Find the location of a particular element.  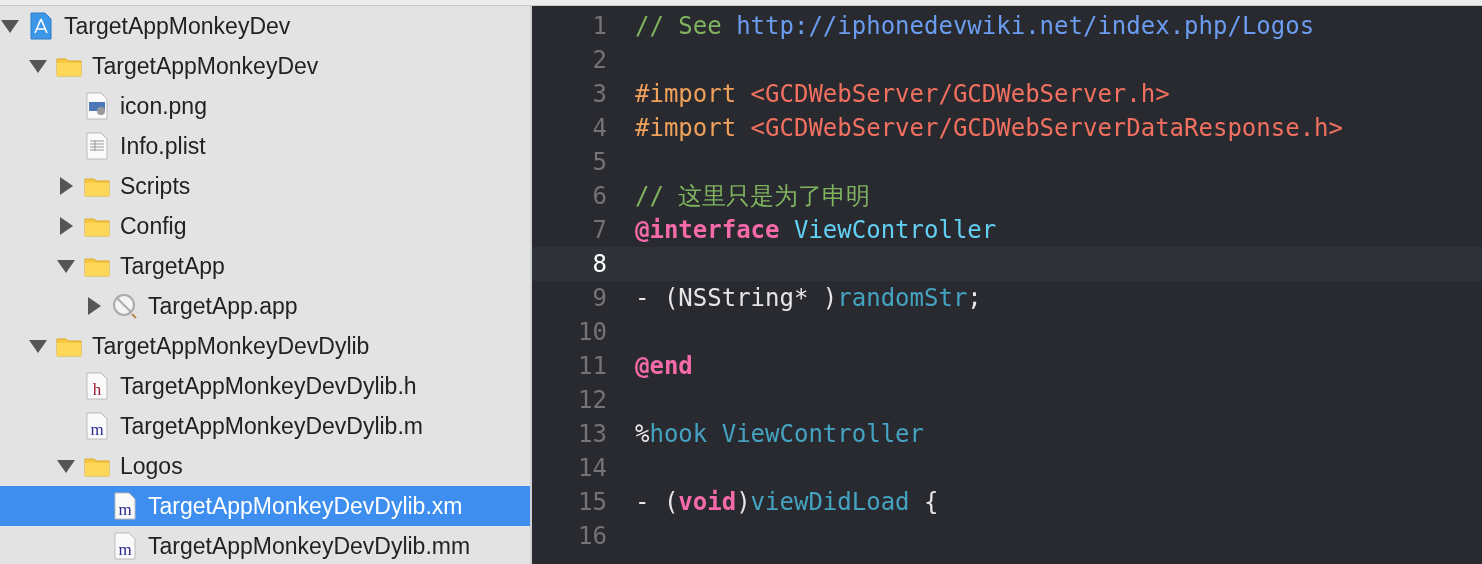

code-line: #import <GCDWebServer/GCDWebServerDataResponse.h> is located at coordinates (989, 128).